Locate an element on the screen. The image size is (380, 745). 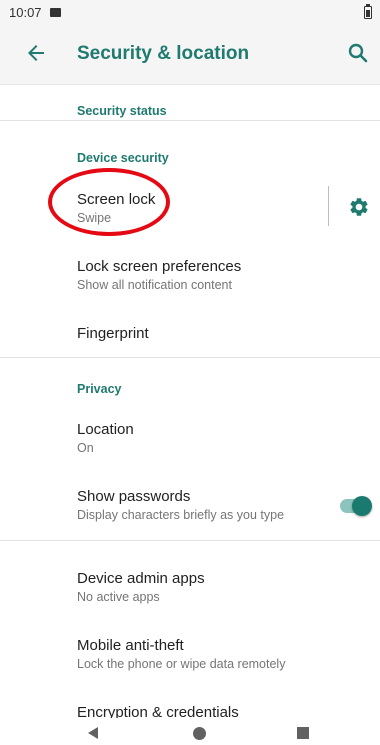
location-subtitle: On is located at coordinates (85, 448).